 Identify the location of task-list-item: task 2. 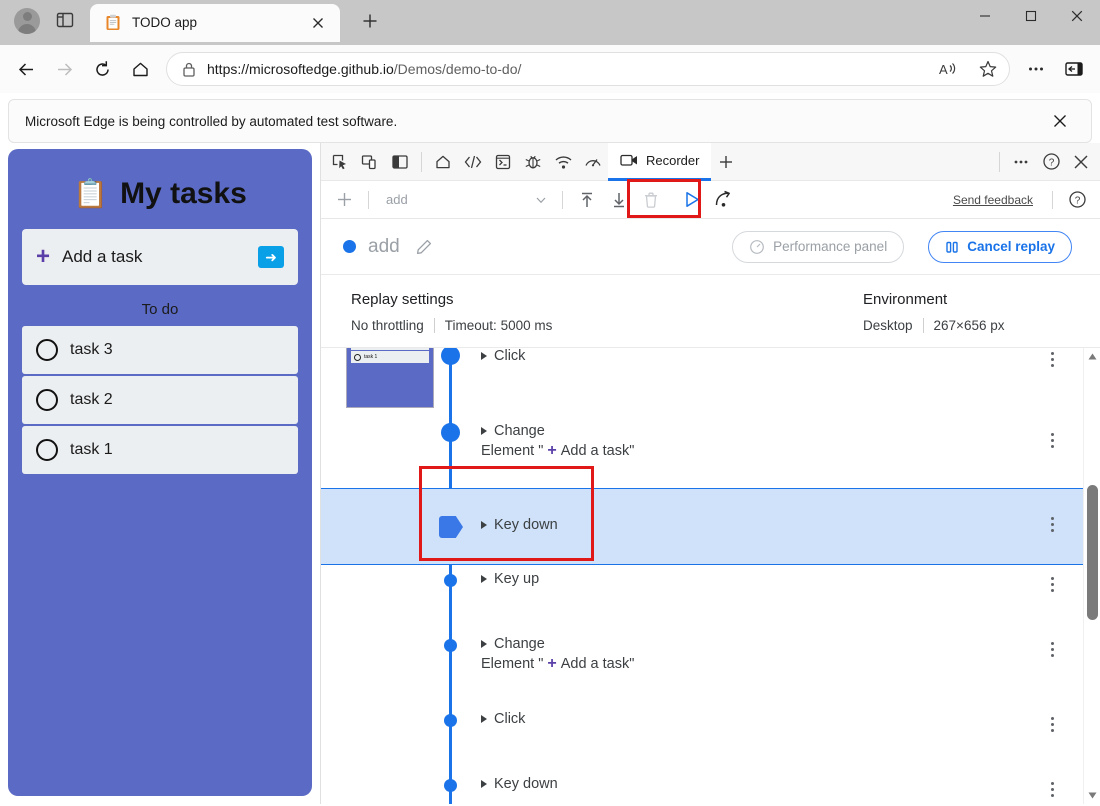
(160, 400).